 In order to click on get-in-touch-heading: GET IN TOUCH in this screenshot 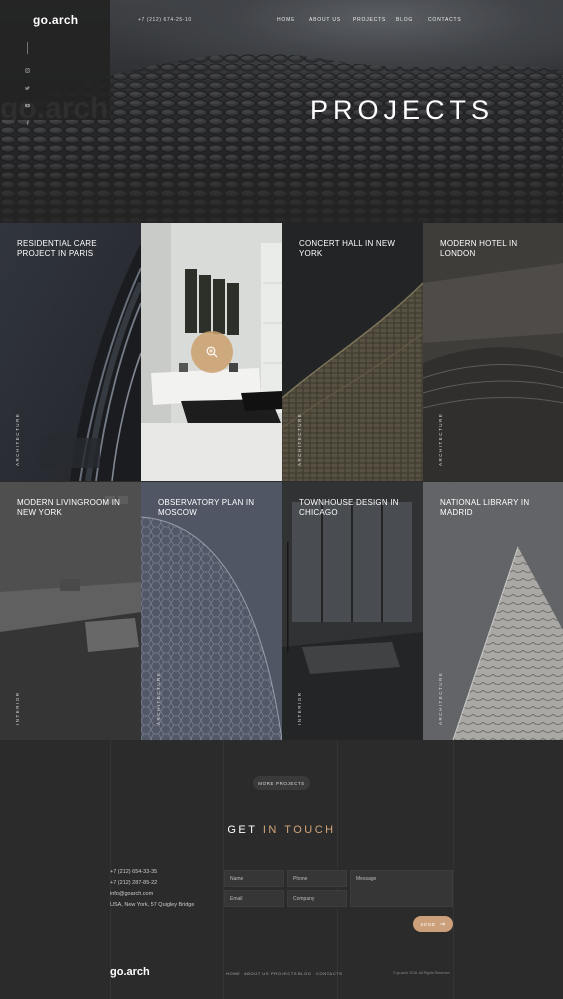, I will do `click(281, 830)`.